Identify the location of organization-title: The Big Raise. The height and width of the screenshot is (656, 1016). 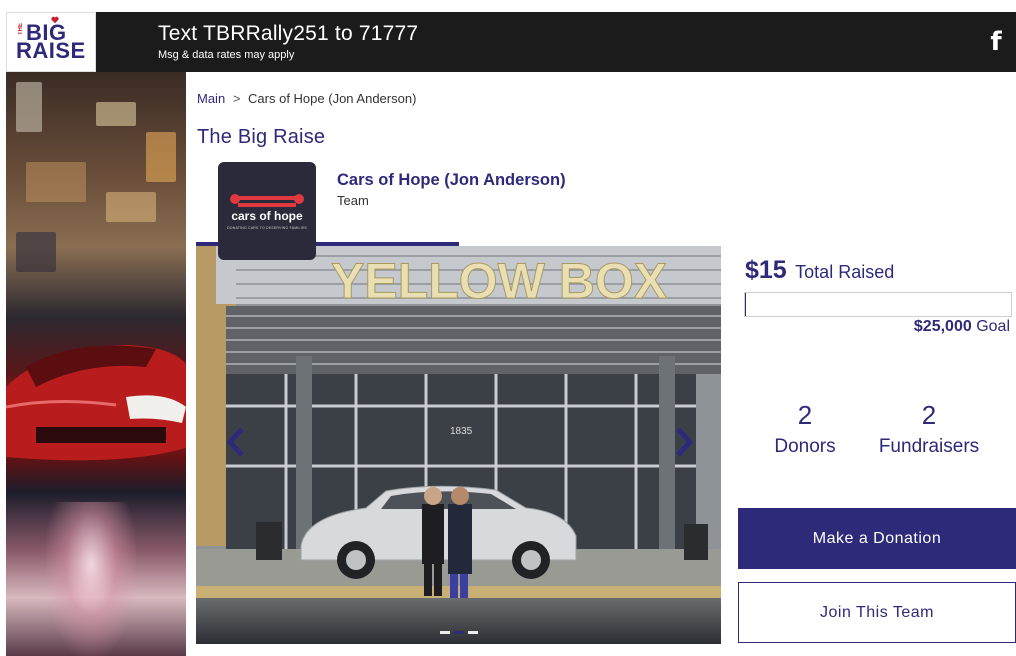
(261, 137).